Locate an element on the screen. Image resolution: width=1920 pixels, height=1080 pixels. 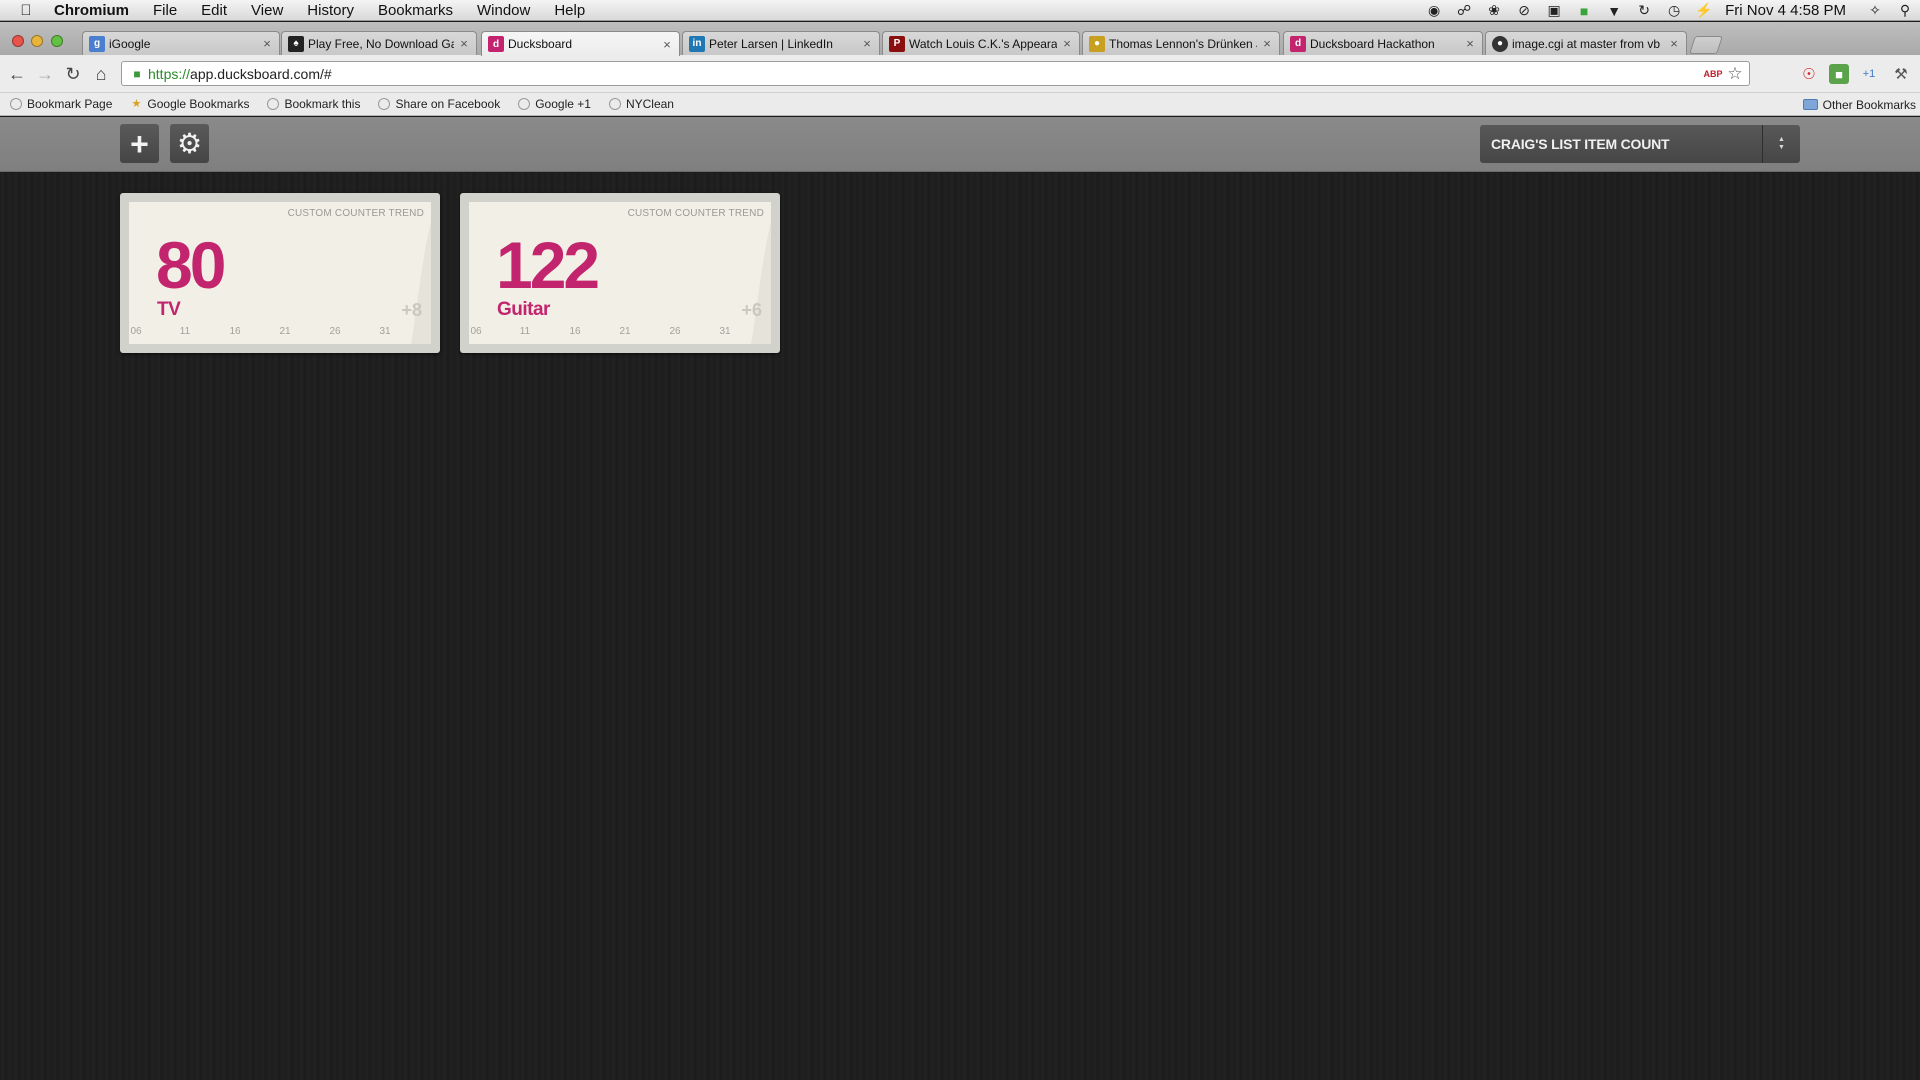
paw-tray-icon: ❀ is located at coordinates (1494, 10).